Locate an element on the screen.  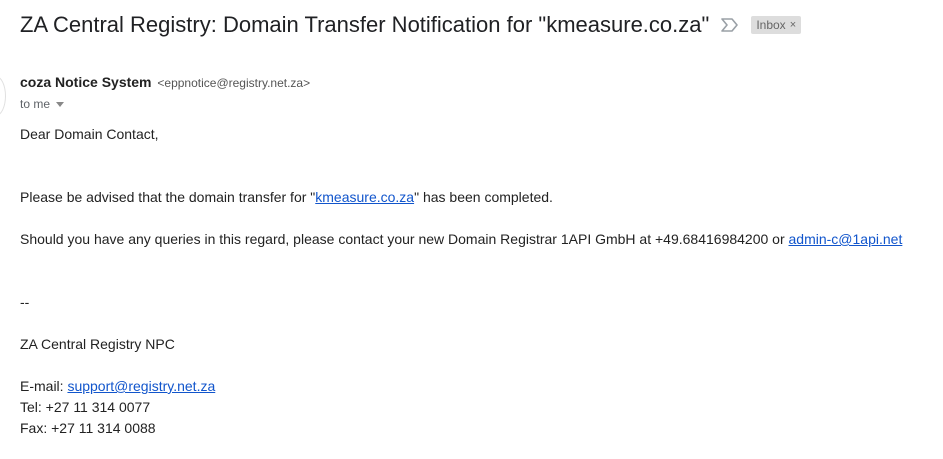
sender-email: <eppnotice@registry.net.za> is located at coordinates (234, 83).